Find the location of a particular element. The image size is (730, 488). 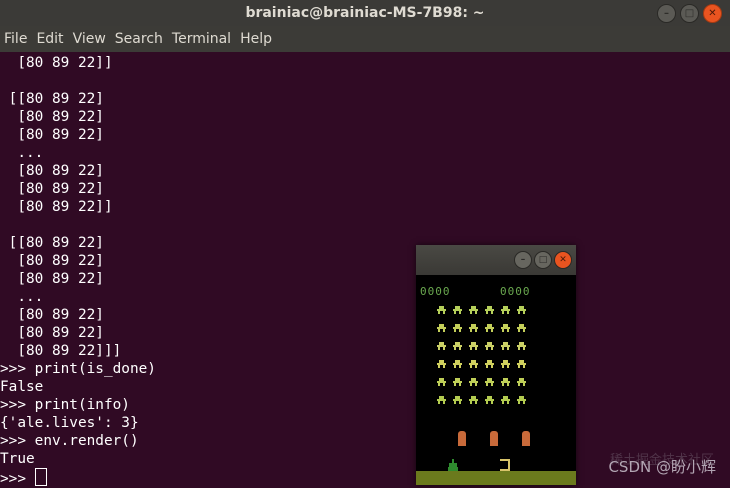

terminal-line: True is located at coordinates (17, 459).